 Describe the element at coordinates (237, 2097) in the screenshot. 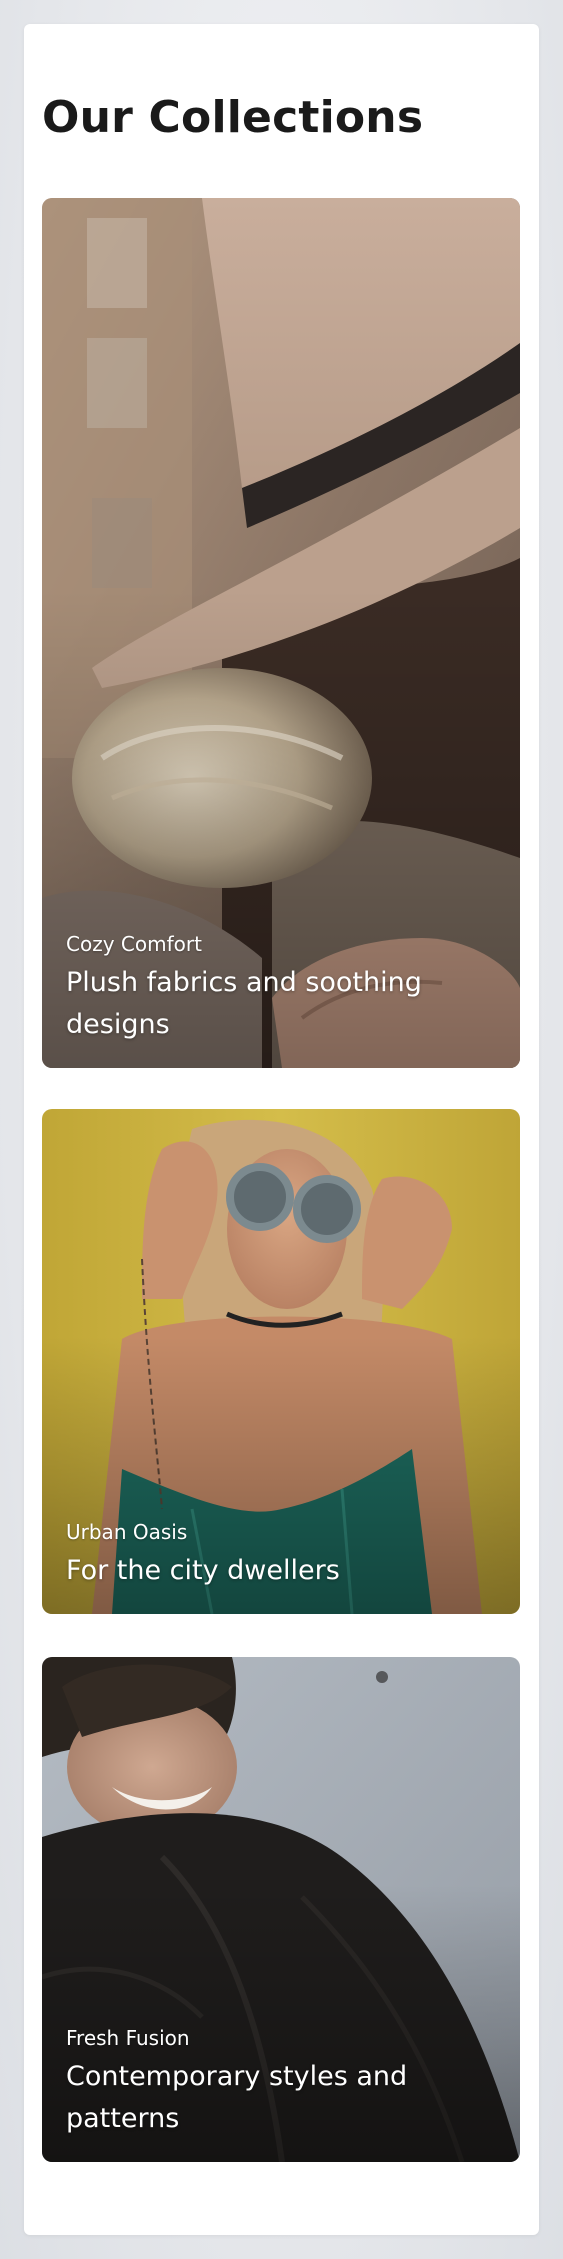

I see `card-headline: Contemporary styles and patterns` at that location.